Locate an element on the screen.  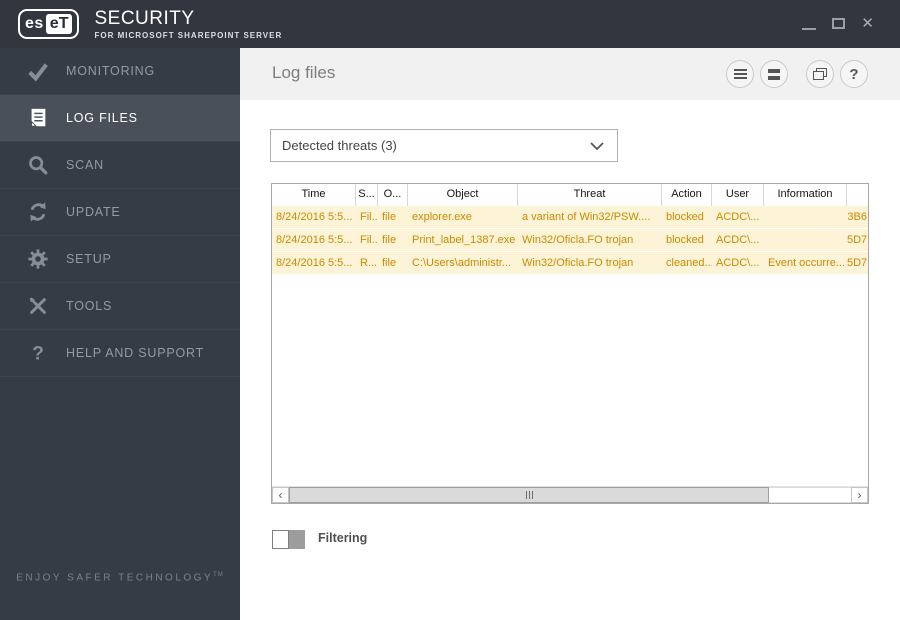
eset-logo: es eT is located at coordinates (49, 24).